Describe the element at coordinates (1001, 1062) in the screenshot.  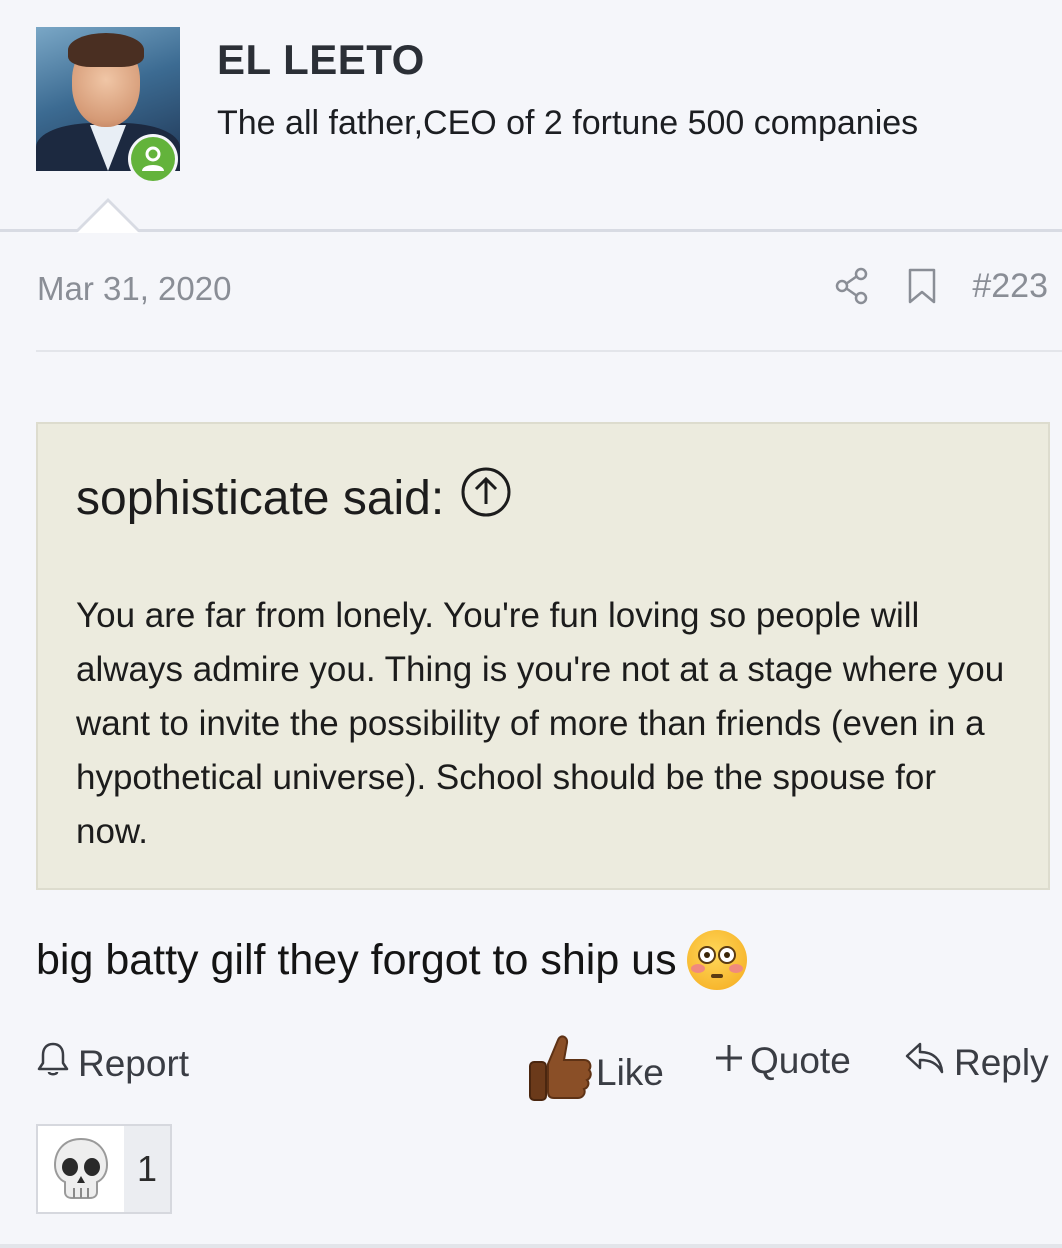
I see `reply-label: Reply` at that location.